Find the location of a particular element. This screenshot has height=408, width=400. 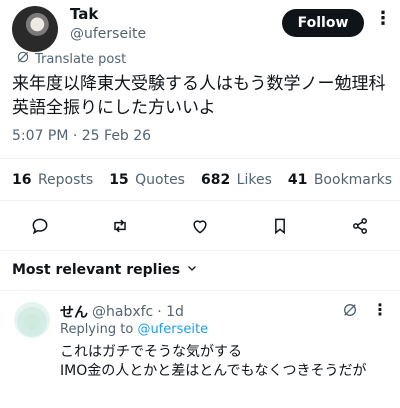

reply-icon is located at coordinates (40, 226).